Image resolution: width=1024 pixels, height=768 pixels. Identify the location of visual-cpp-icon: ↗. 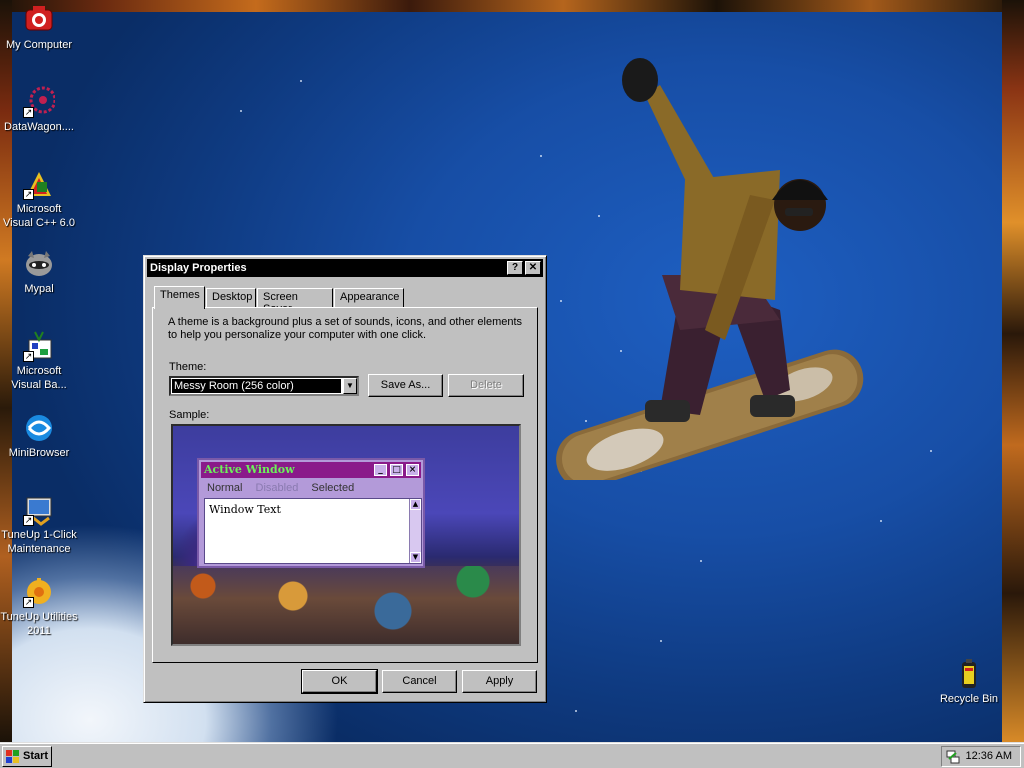
(39, 184).